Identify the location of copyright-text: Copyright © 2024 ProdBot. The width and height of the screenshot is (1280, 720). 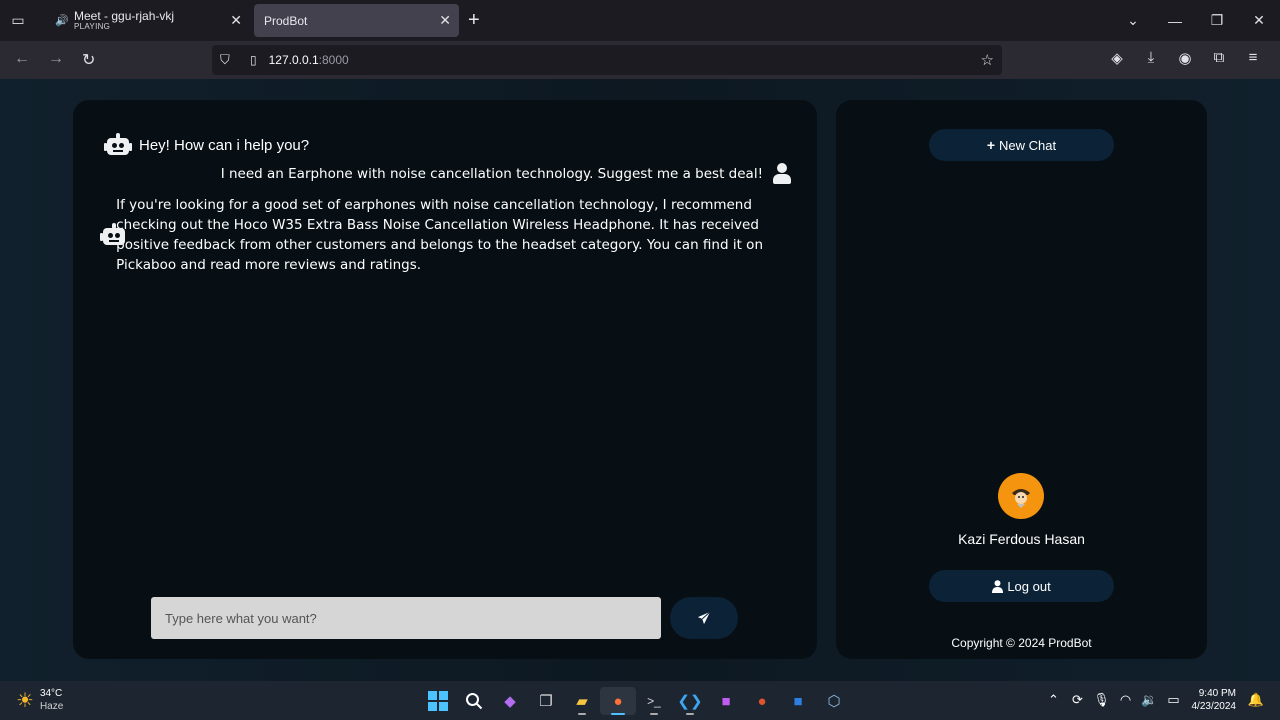
(1021, 643).